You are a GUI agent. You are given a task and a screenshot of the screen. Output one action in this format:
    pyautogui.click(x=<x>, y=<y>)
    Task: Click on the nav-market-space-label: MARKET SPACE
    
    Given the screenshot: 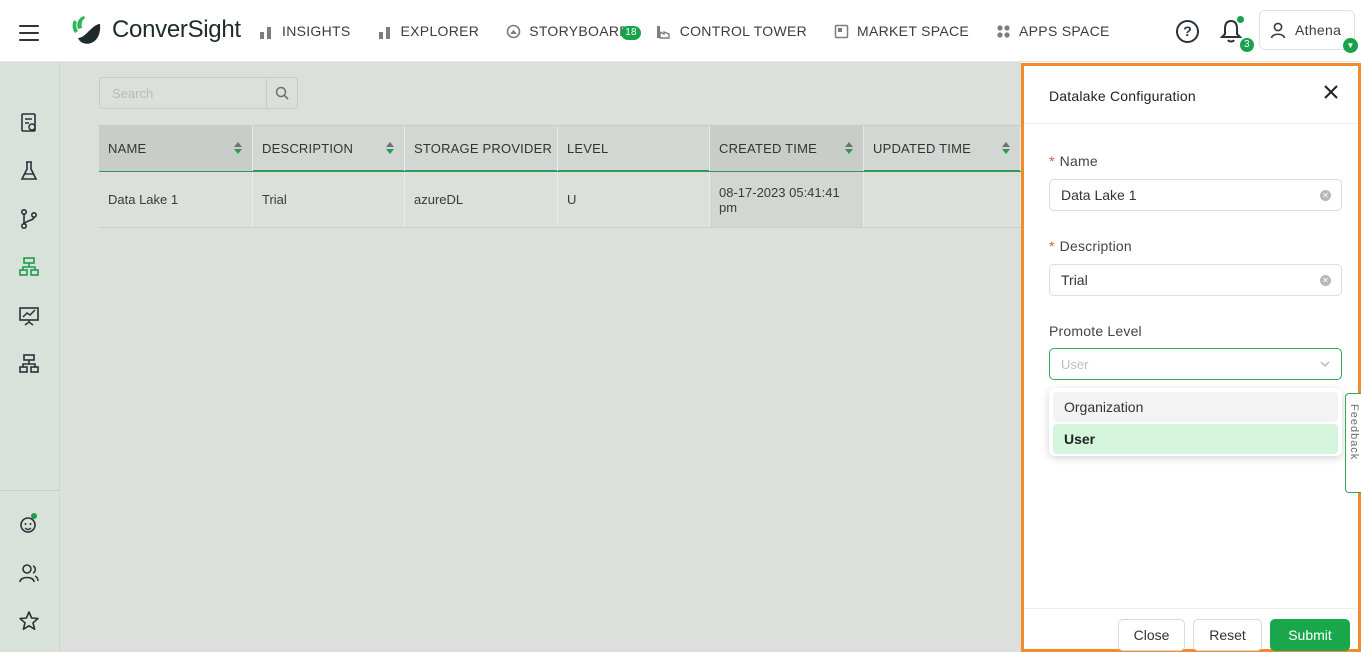 What is the action you would take?
    pyautogui.click(x=913, y=31)
    